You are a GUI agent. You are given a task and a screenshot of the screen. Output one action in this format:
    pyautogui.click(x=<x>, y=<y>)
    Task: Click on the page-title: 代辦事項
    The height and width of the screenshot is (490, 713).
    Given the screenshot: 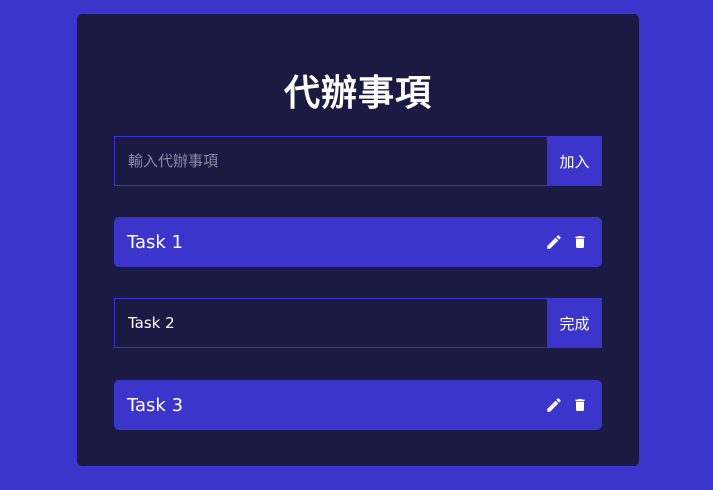 What is the action you would take?
    pyautogui.click(x=357, y=93)
    